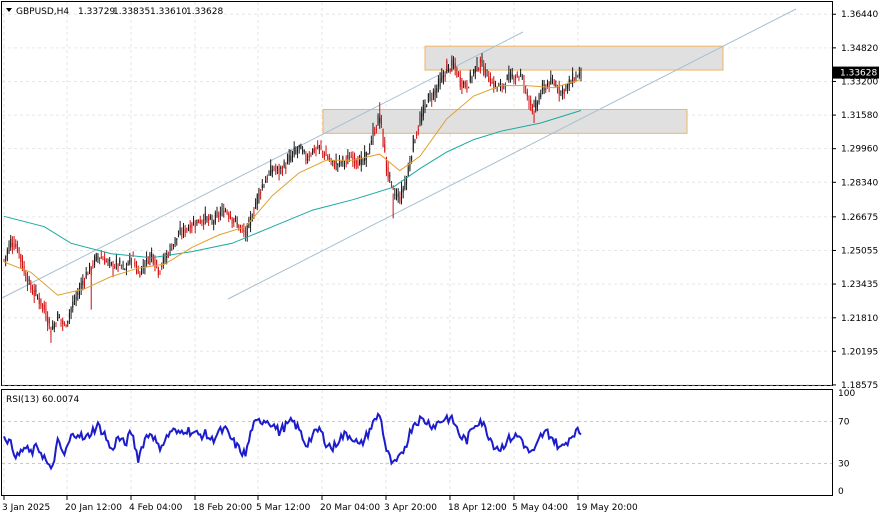  What do you see at coordinates (96, 12) in the screenshot?
I see `ohlc-open: 1.33729` at bounding box center [96, 12].